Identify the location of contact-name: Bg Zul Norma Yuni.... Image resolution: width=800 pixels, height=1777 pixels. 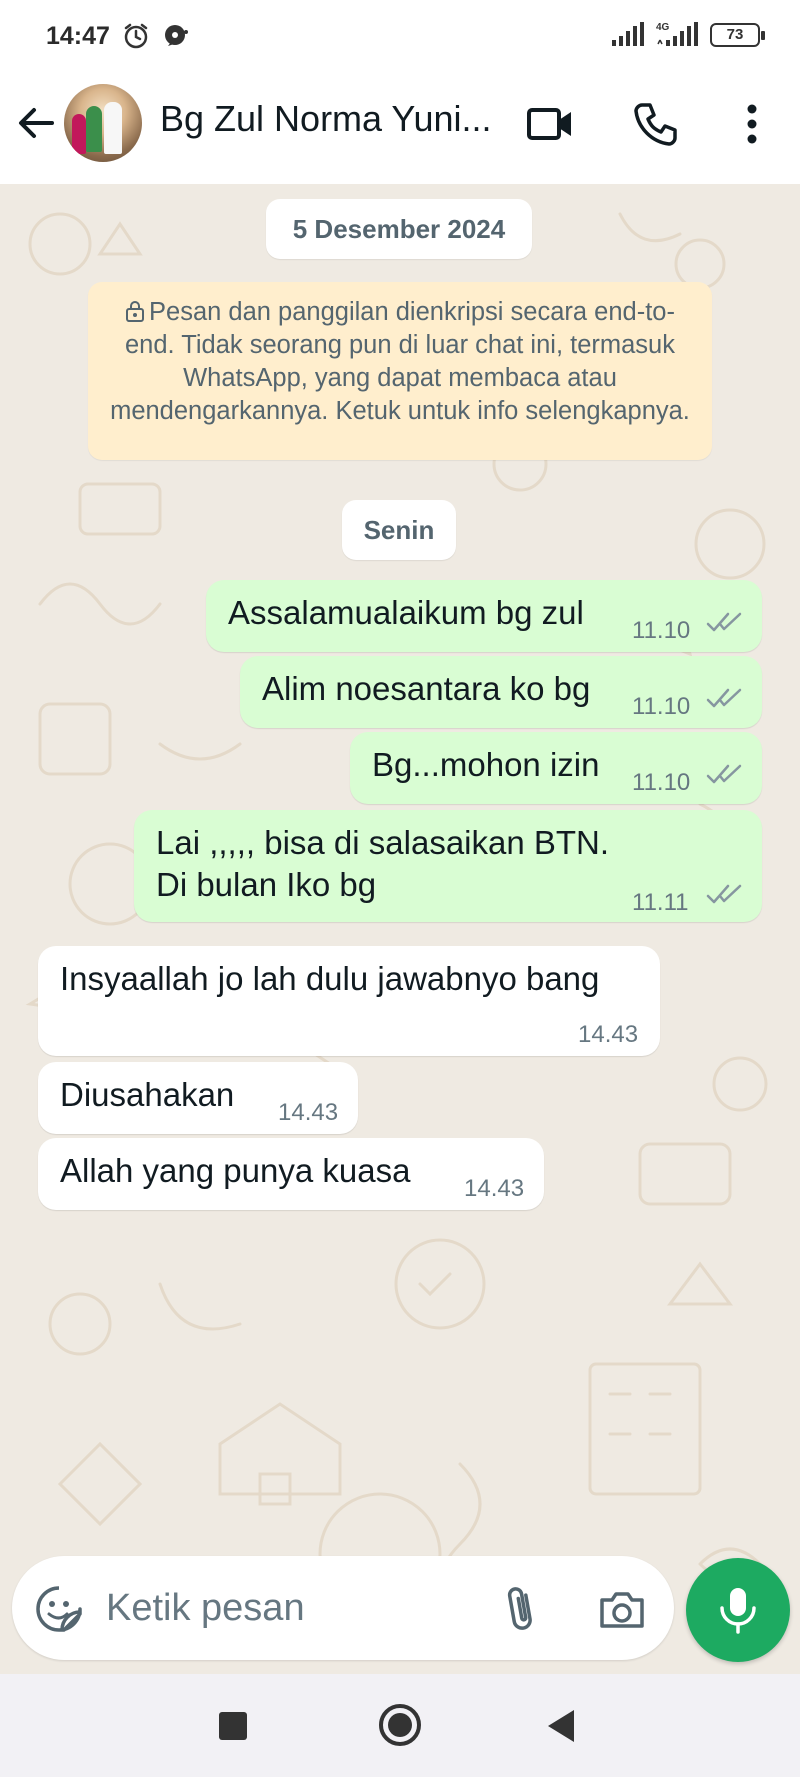
(330, 119).